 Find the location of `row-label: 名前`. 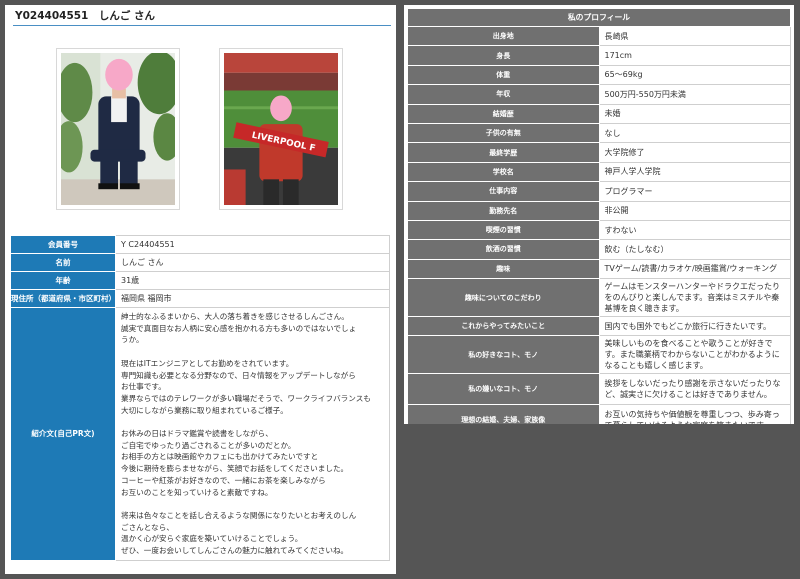

row-label: 名前 is located at coordinates (63, 262).